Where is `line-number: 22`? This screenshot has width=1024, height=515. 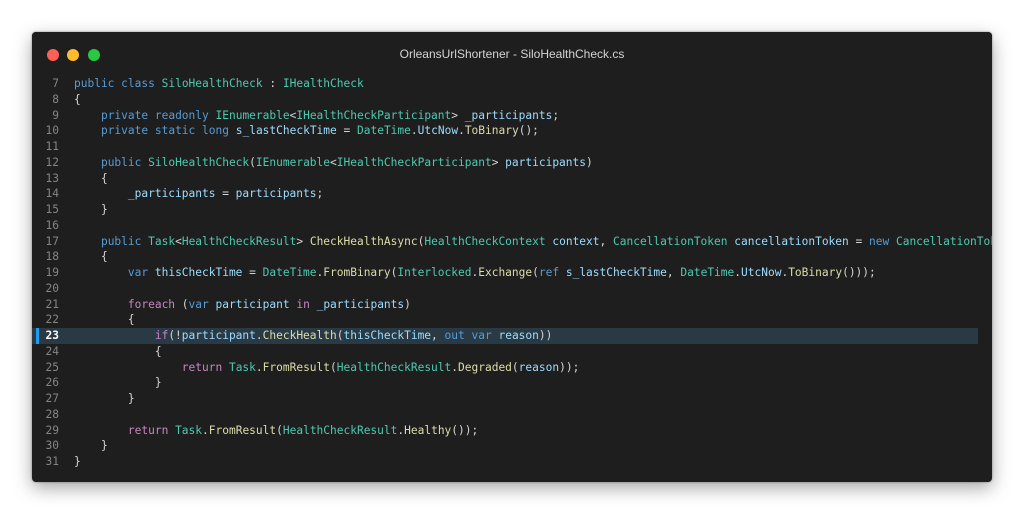 line-number: 22 is located at coordinates (52, 320).